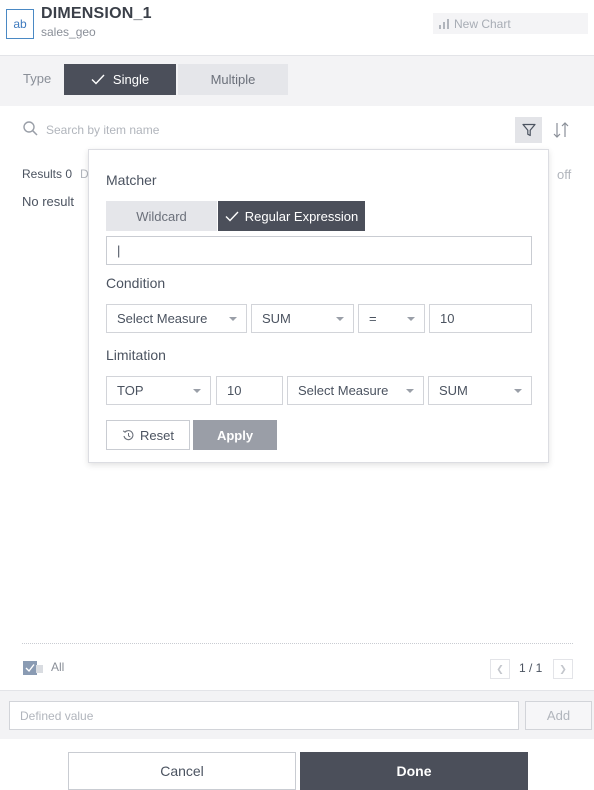 The height and width of the screenshot is (790, 594). I want to click on limitation-position-select: TOP, so click(158, 390).